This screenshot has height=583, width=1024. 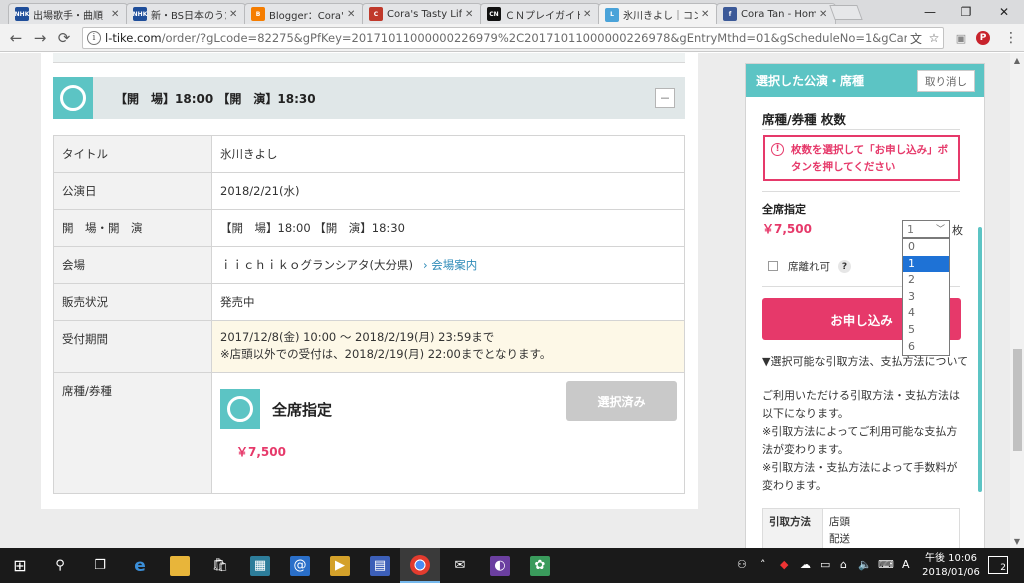 What do you see at coordinates (140, 565) in the screenshot?
I see `edge-icon: e` at bounding box center [140, 565].